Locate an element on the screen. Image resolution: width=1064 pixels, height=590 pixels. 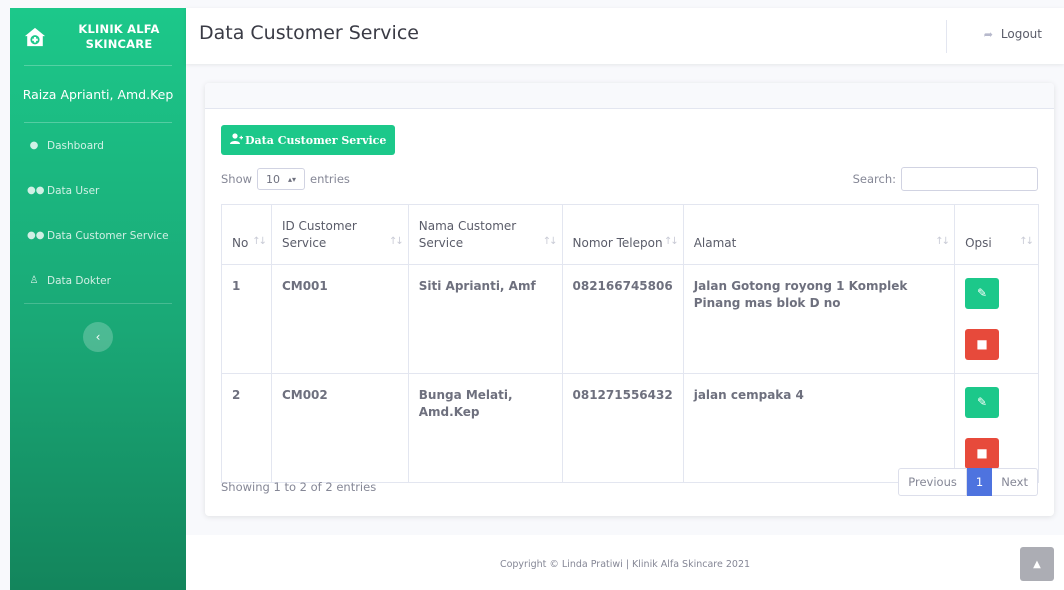
column-header-telepon: Nomor Telepon ↑↓ is located at coordinates (622, 234).